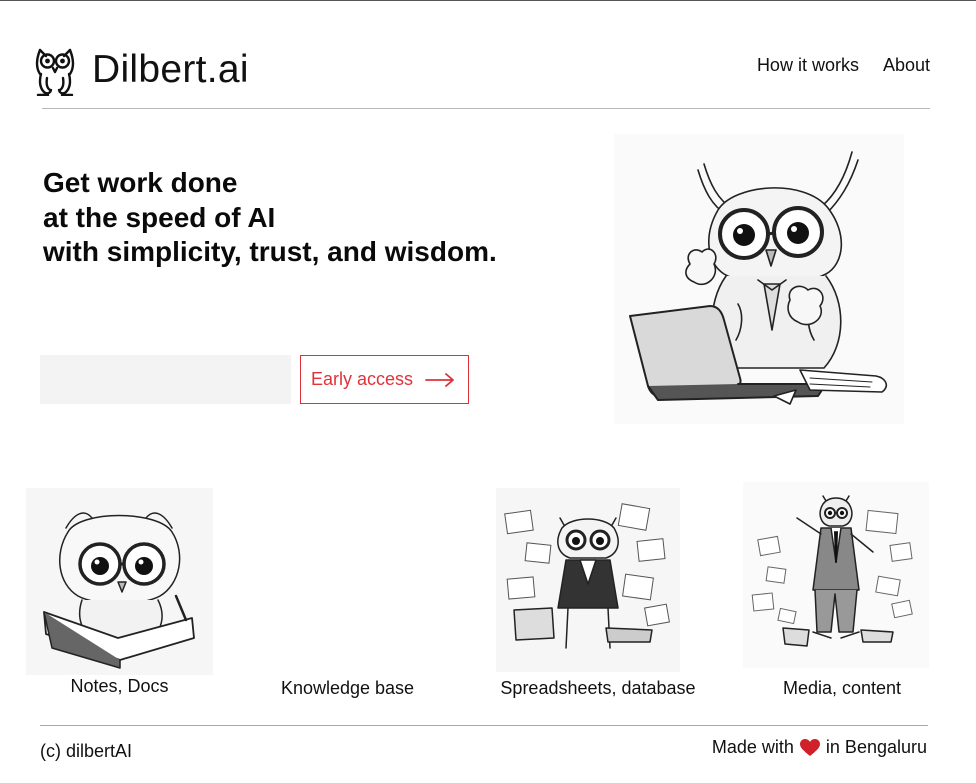 This screenshot has width=976, height=783. I want to click on feature-label-knowledge-base: Knowledge base, so click(347, 688).